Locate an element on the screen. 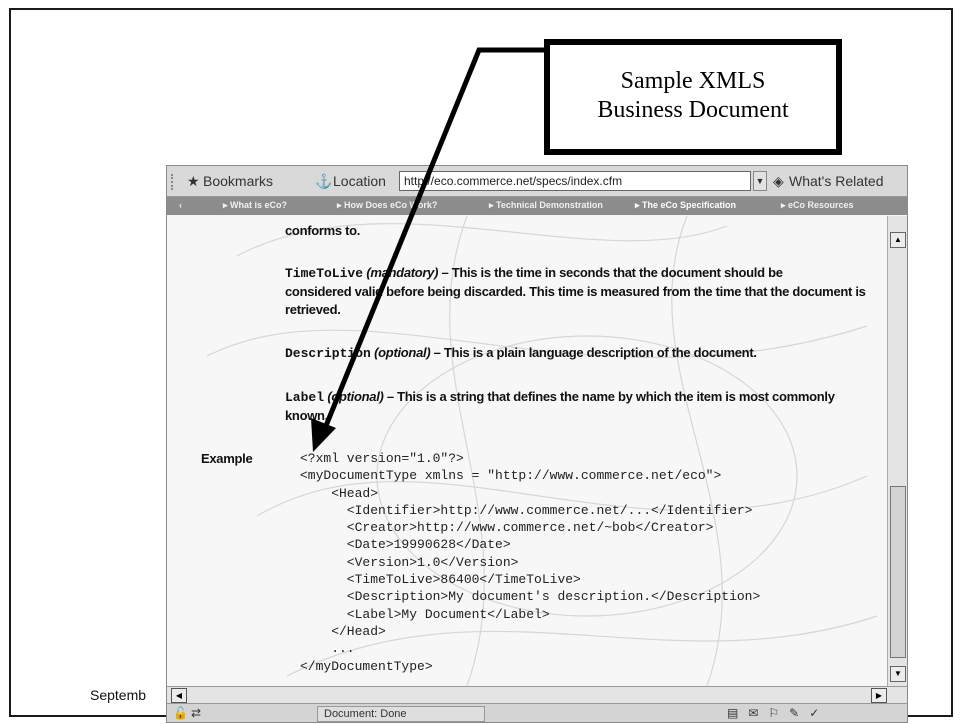  callout-box: Sample XMLS Business Document is located at coordinates (693, 97).